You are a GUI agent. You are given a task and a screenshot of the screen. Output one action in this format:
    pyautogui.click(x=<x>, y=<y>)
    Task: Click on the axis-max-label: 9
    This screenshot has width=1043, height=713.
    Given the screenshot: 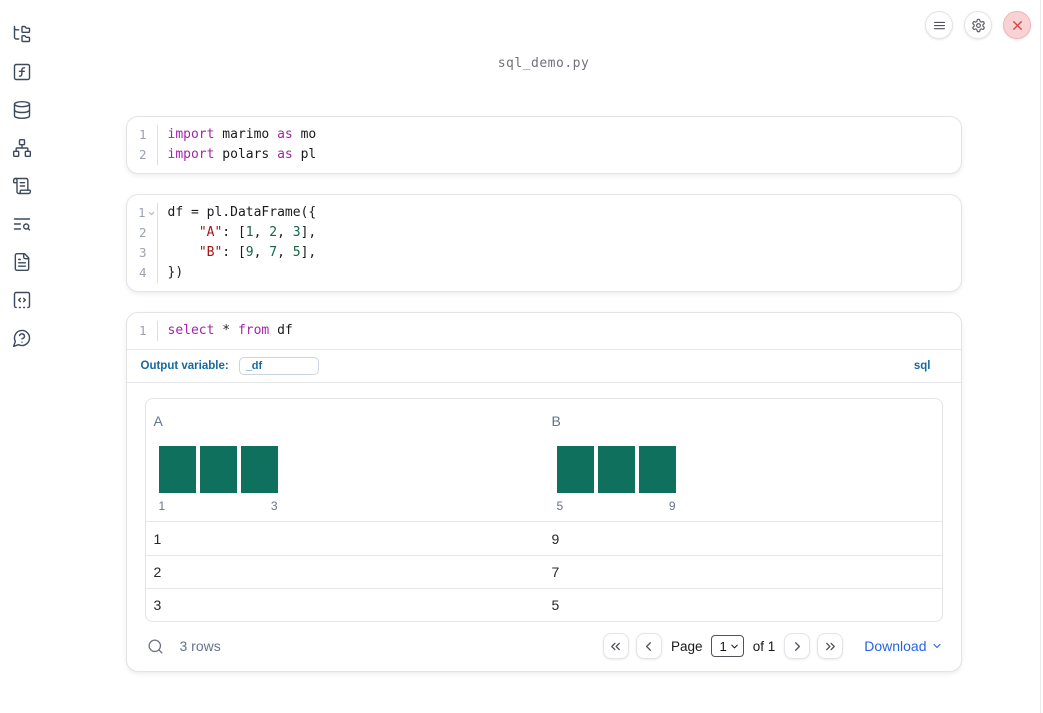 What is the action you would take?
    pyautogui.click(x=672, y=506)
    